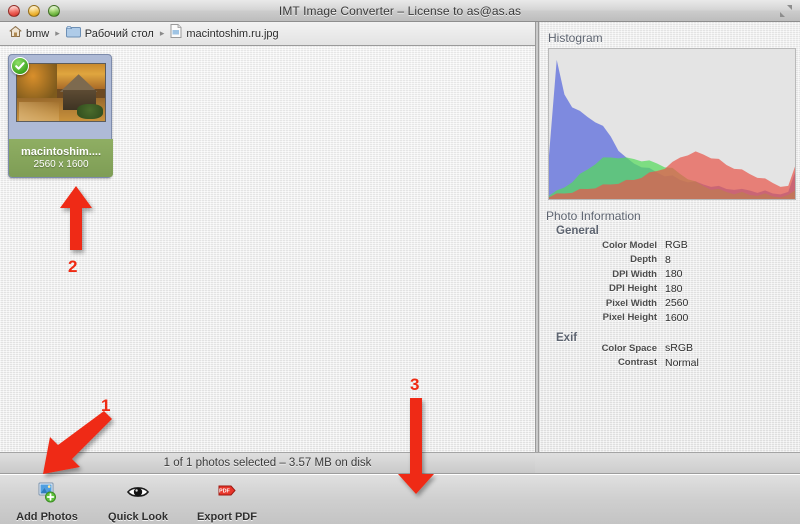 The image size is (800, 524). I want to click on window-controls, so click(34, 11).